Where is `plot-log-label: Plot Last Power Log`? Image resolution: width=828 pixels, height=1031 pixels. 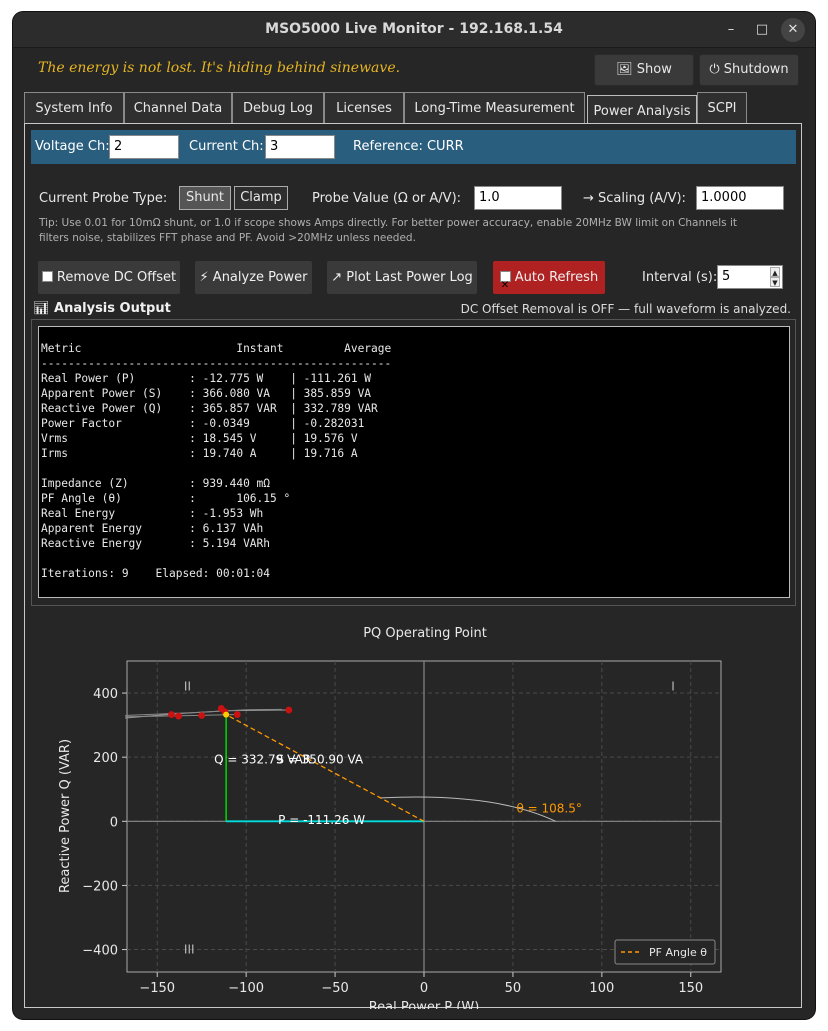
plot-log-label: Plot Last Power Log is located at coordinates (409, 277).